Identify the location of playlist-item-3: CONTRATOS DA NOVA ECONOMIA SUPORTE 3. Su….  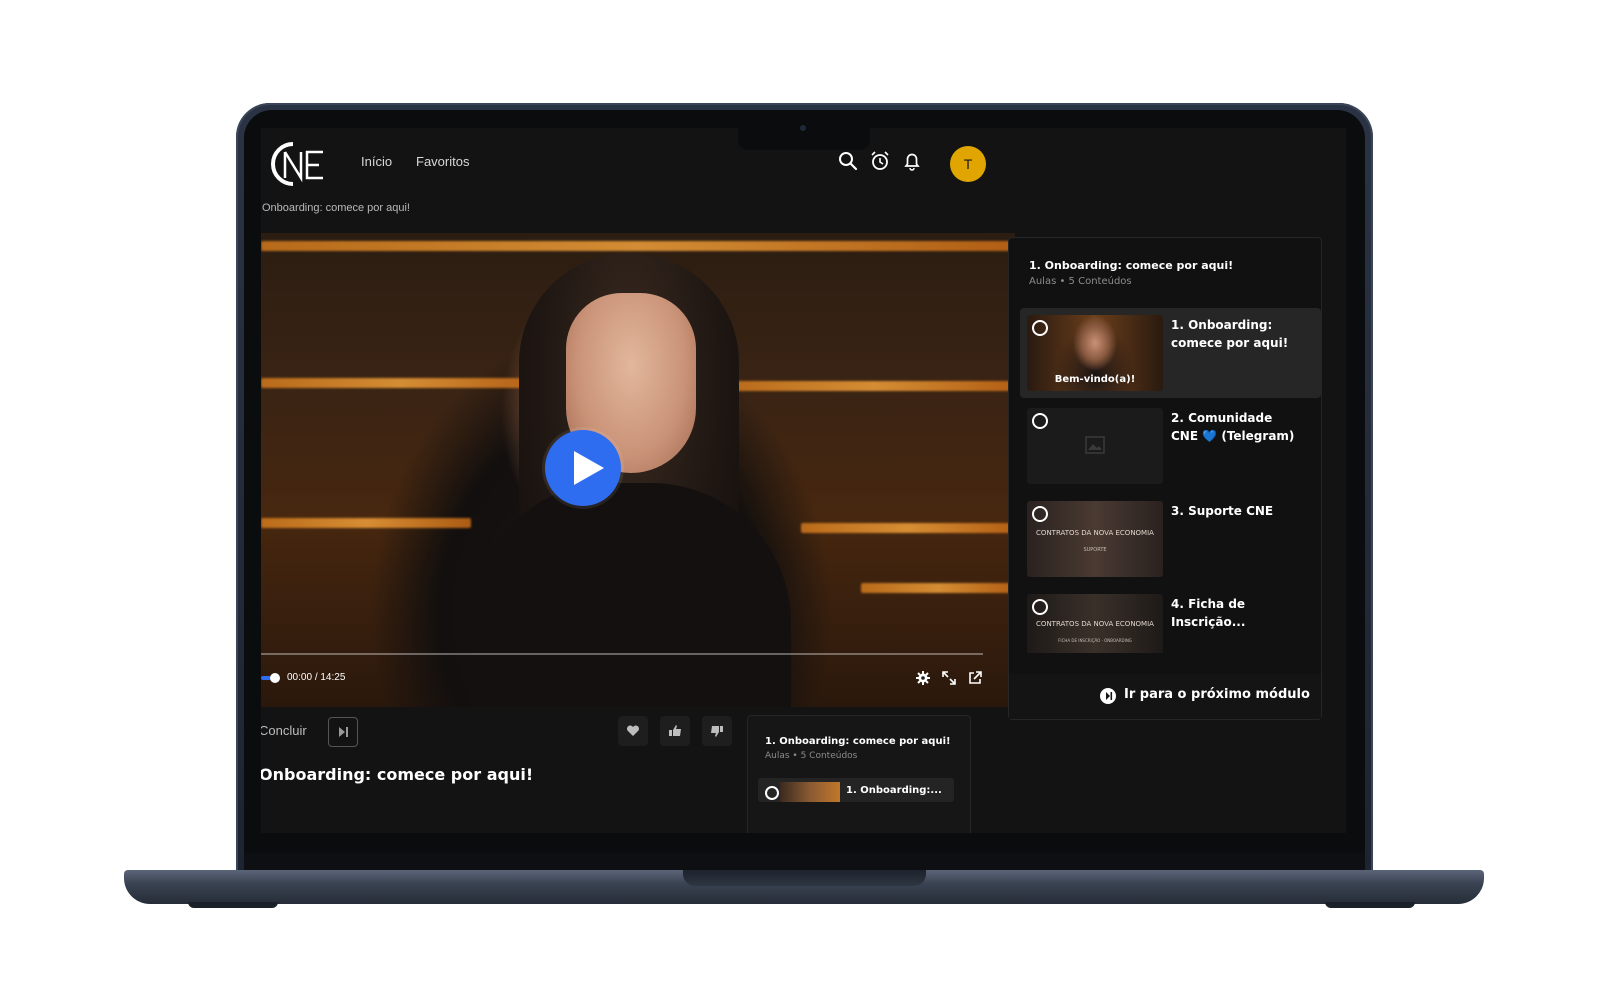
(1170, 539).